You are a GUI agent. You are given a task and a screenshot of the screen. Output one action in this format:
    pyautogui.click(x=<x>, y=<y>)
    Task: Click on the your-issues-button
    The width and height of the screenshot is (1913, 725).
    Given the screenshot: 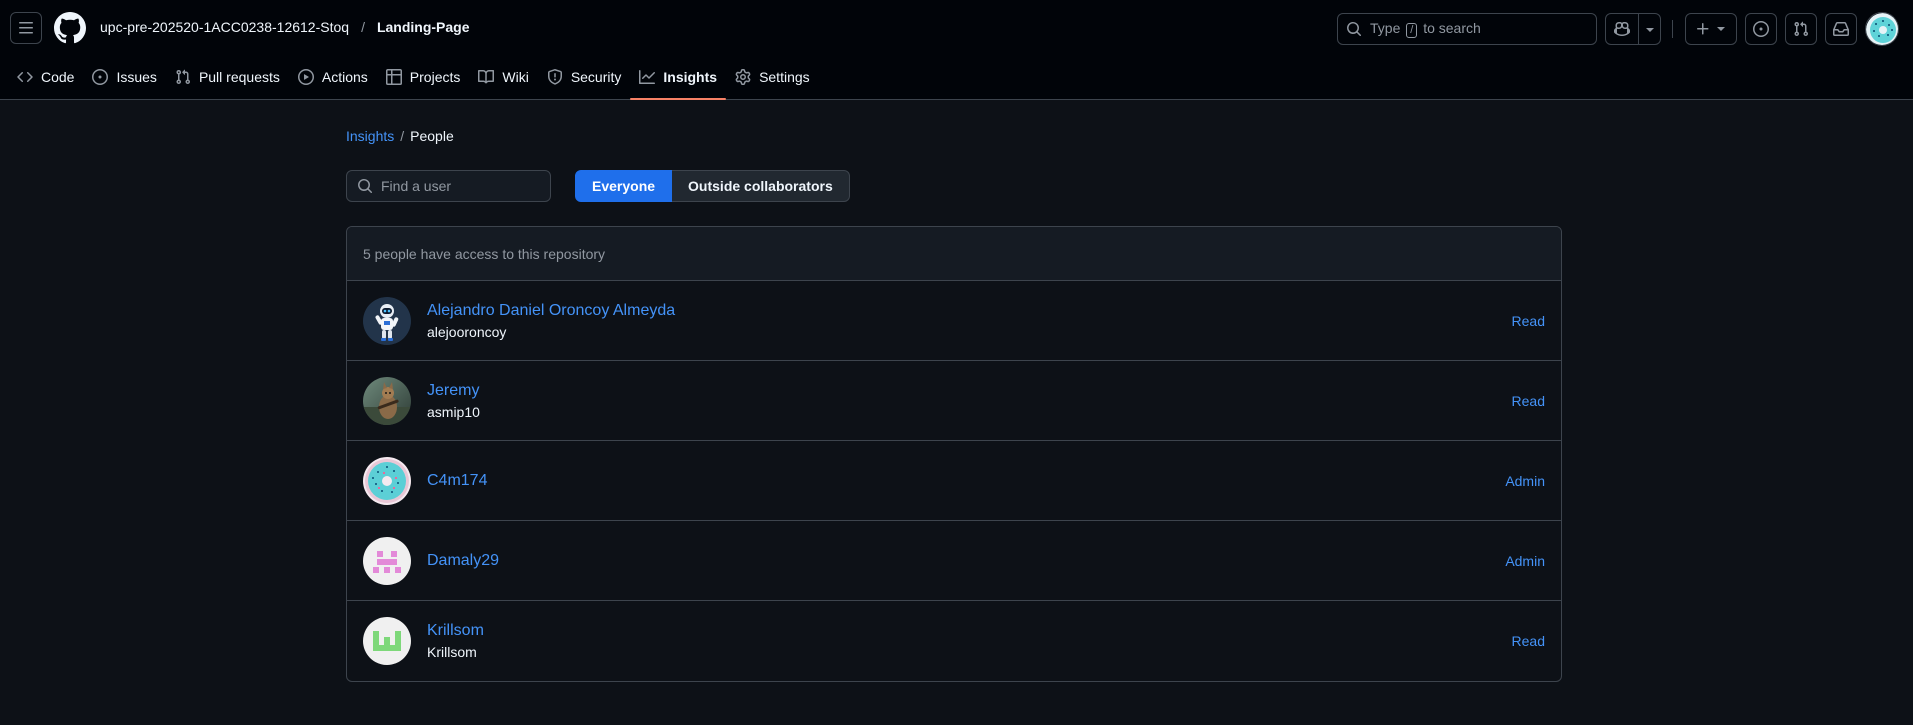 What is the action you would take?
    pyautogui.click(x=1761, y=29)
    